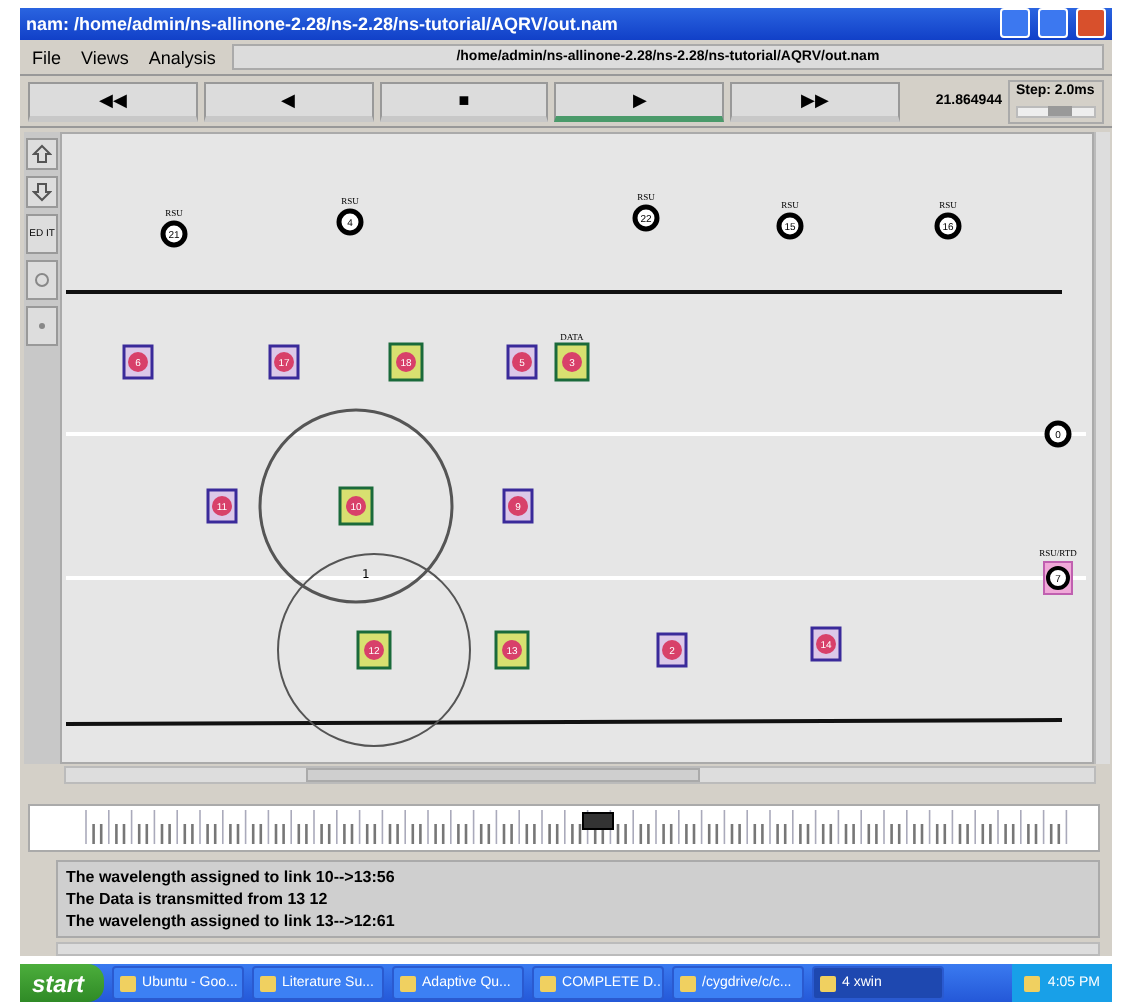 This screenshot has width=1122, height=1002. Describe the element at coordinates (815, 101) in the screenshot. I see `playback-button: ▶▶` at that location.